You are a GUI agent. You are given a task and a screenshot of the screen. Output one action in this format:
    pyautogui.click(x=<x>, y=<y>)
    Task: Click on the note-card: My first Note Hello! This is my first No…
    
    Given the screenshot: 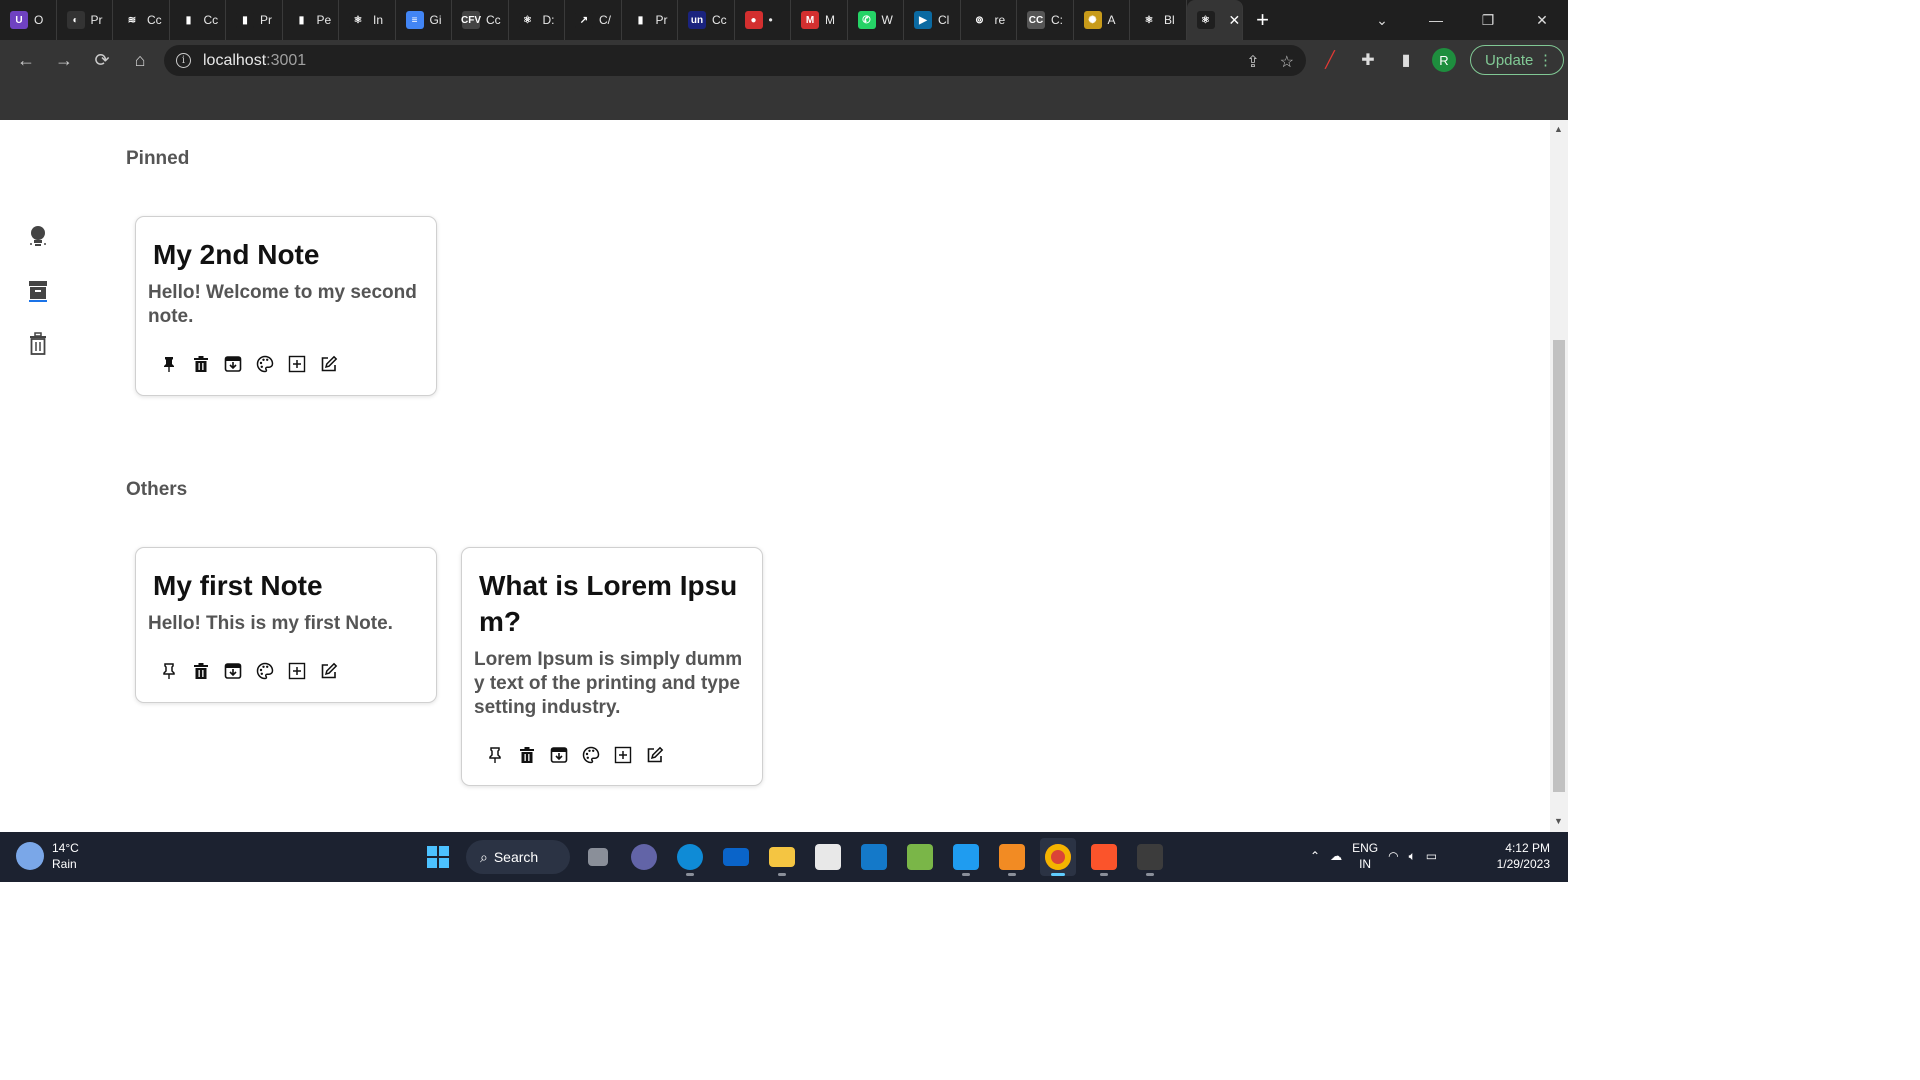 What is the action you would take?
    pyautogui.click(x=286, y=625)
    